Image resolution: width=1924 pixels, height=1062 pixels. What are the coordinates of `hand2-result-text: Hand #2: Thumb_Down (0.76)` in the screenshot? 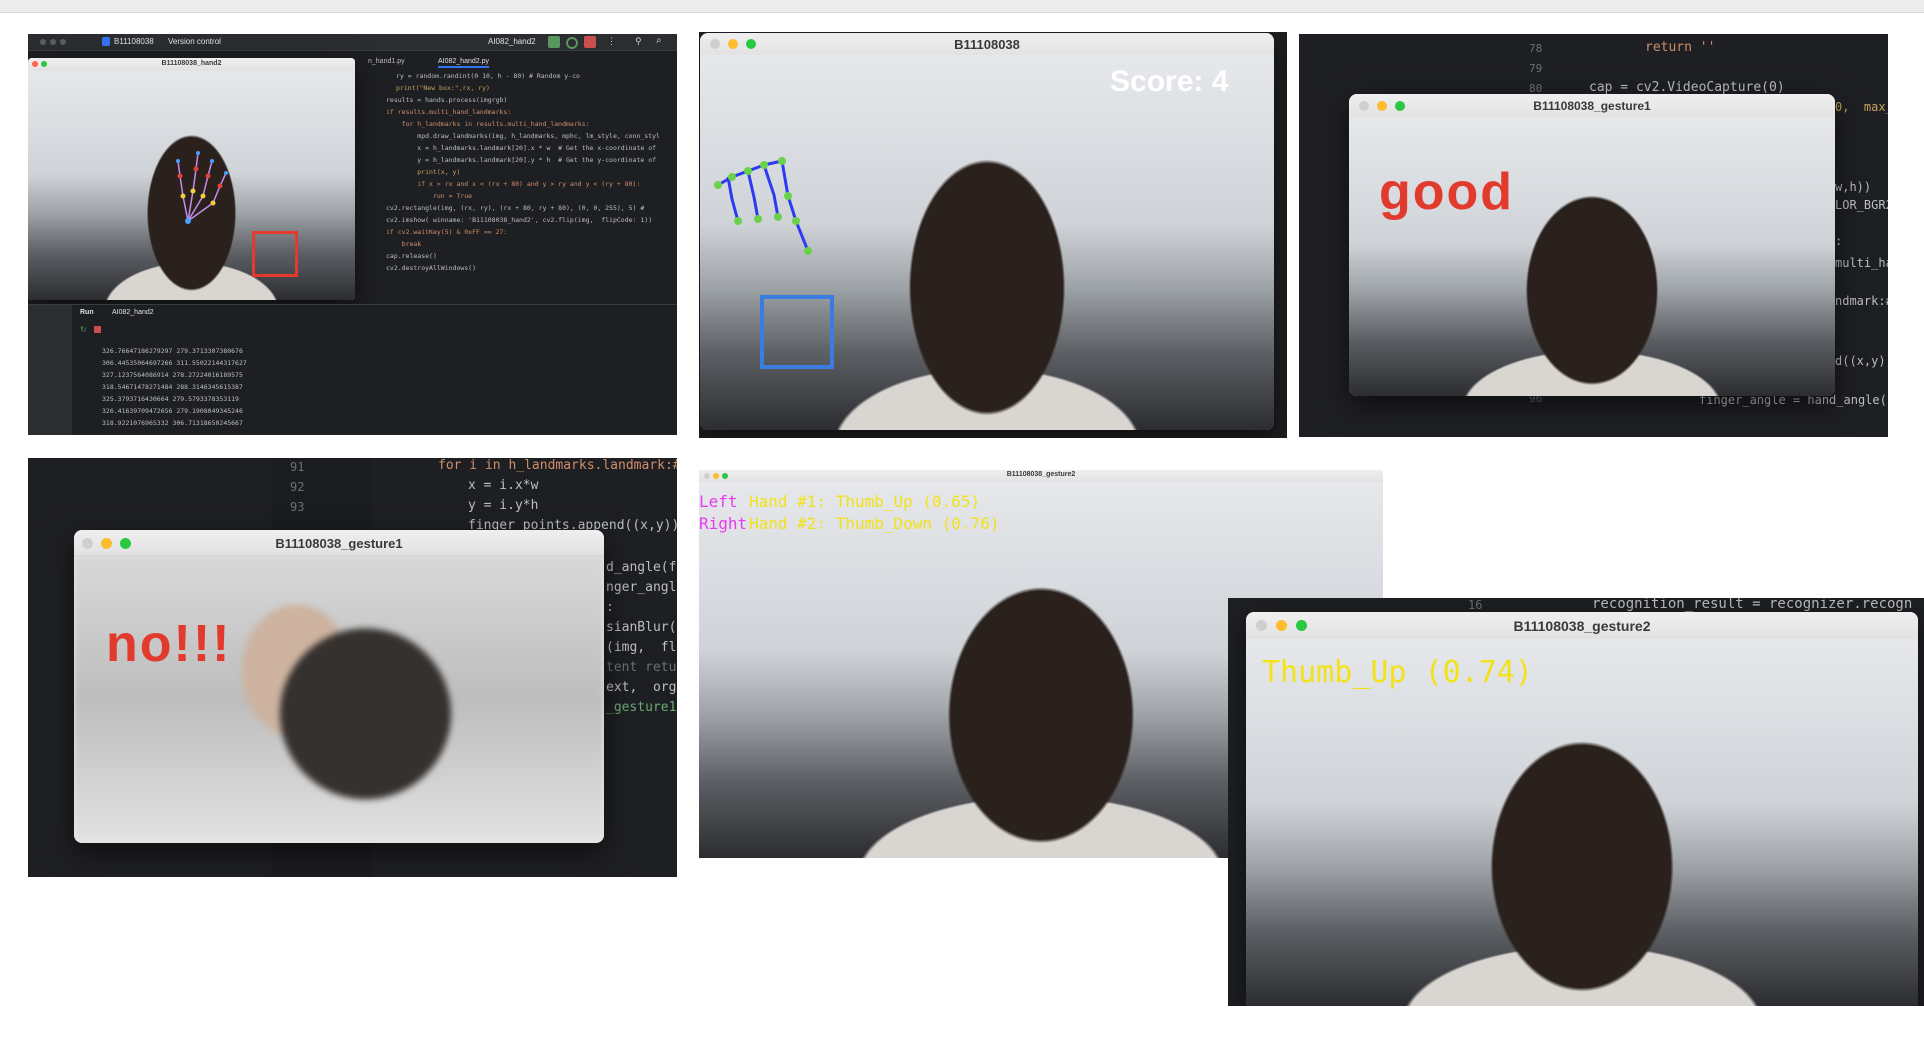 It's located at (874, 523).